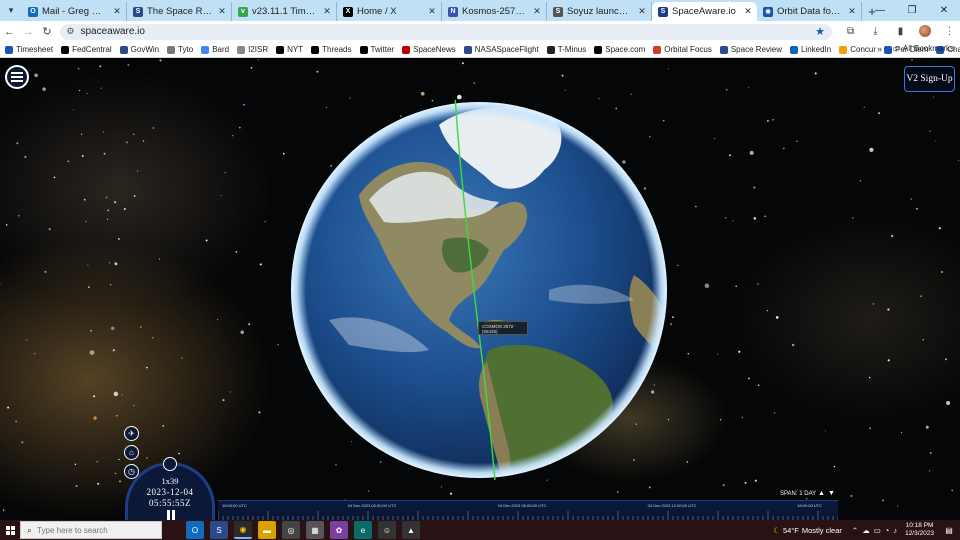 Image resolution: width=960 pixels, height=540 pixels. I want to click on calculator-icon: ▦, so click(315, 530).